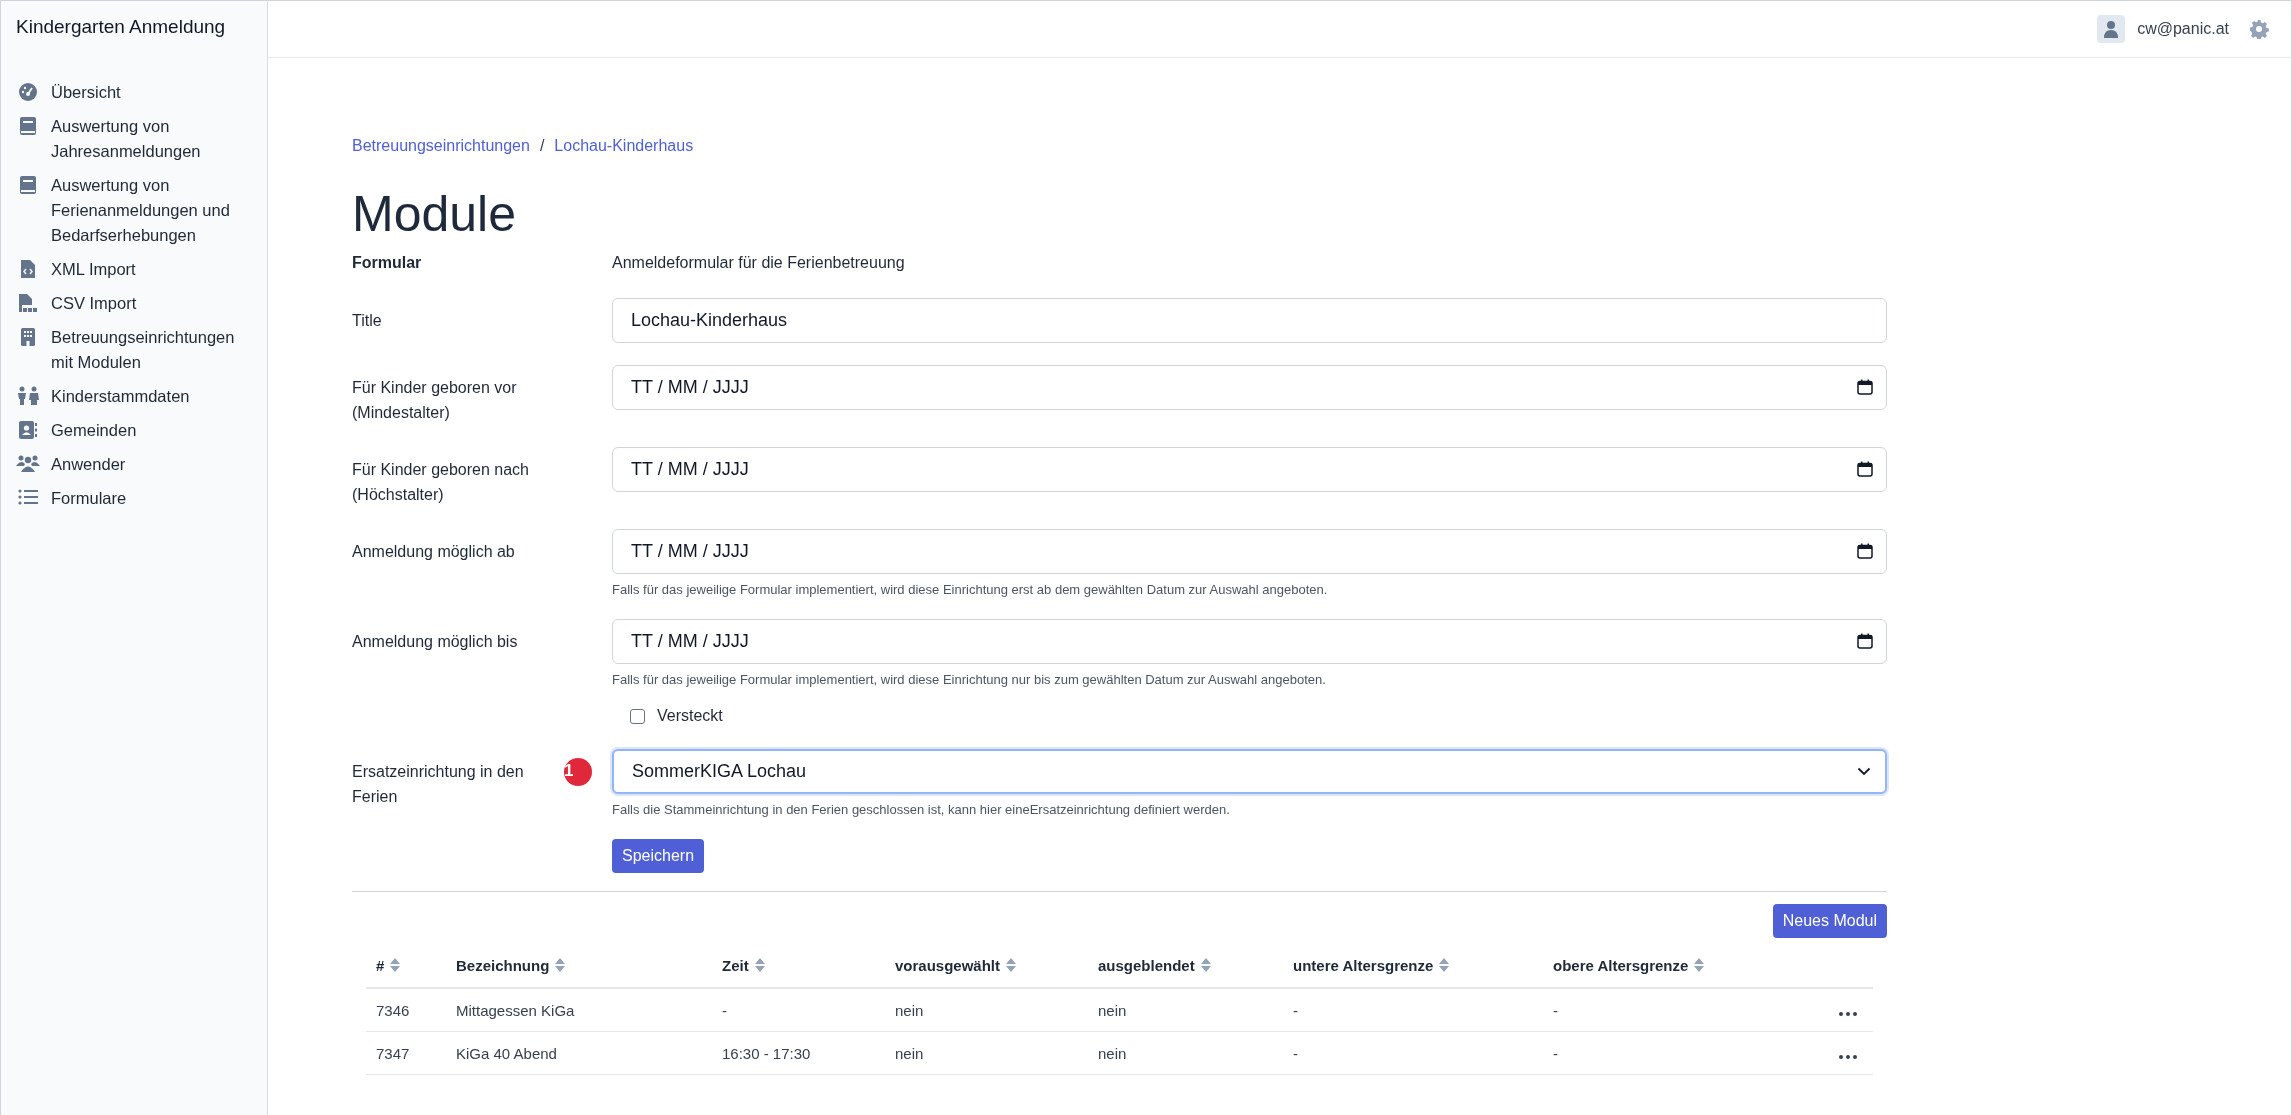  Describe the element at coordinates (94, 303) in the screenshot. I see `sidebar-item: CSV Import` at that location.